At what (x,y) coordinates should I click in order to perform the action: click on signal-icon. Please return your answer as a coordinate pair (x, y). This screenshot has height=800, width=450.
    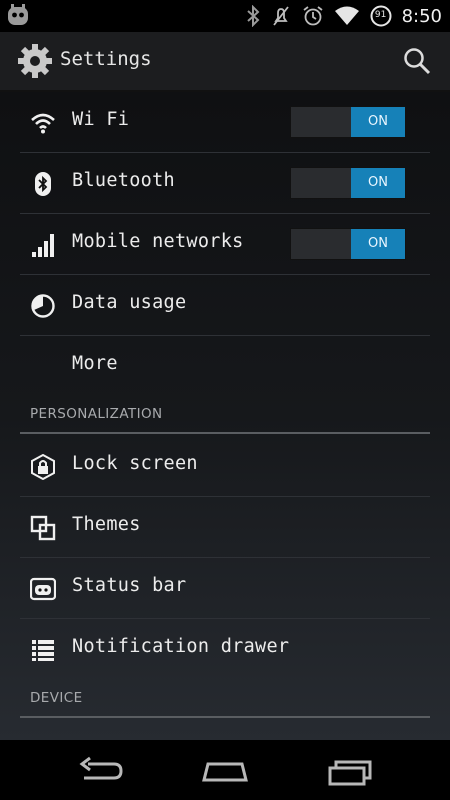
    Looking at the image, I should click on (43, 245).